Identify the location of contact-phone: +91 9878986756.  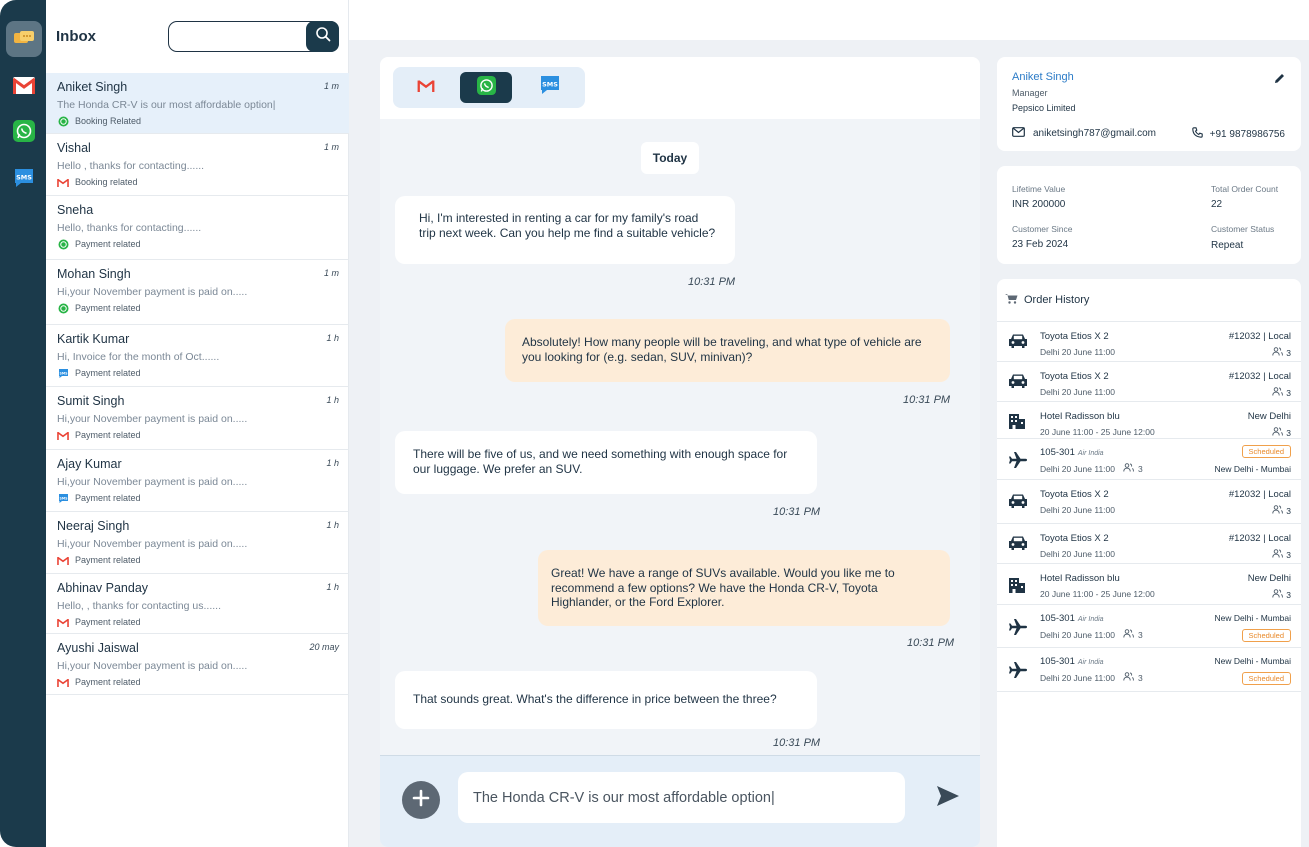
(1247, 134).